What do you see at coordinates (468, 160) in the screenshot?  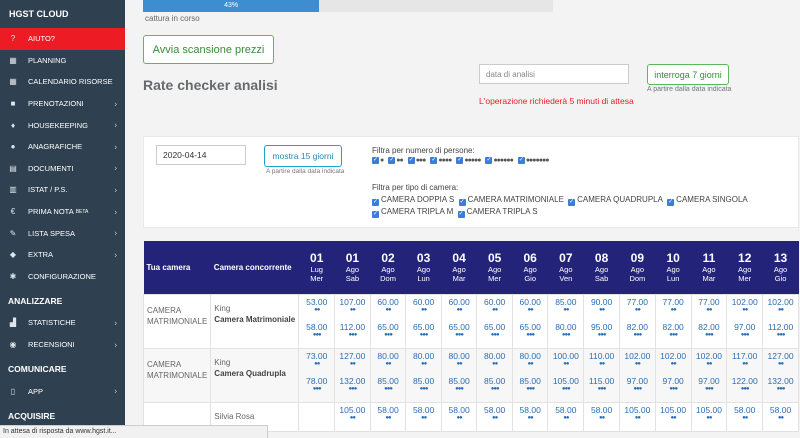 I see `persons-checkbox: ✓ ●●●●●` at bounding box center [468, 160].